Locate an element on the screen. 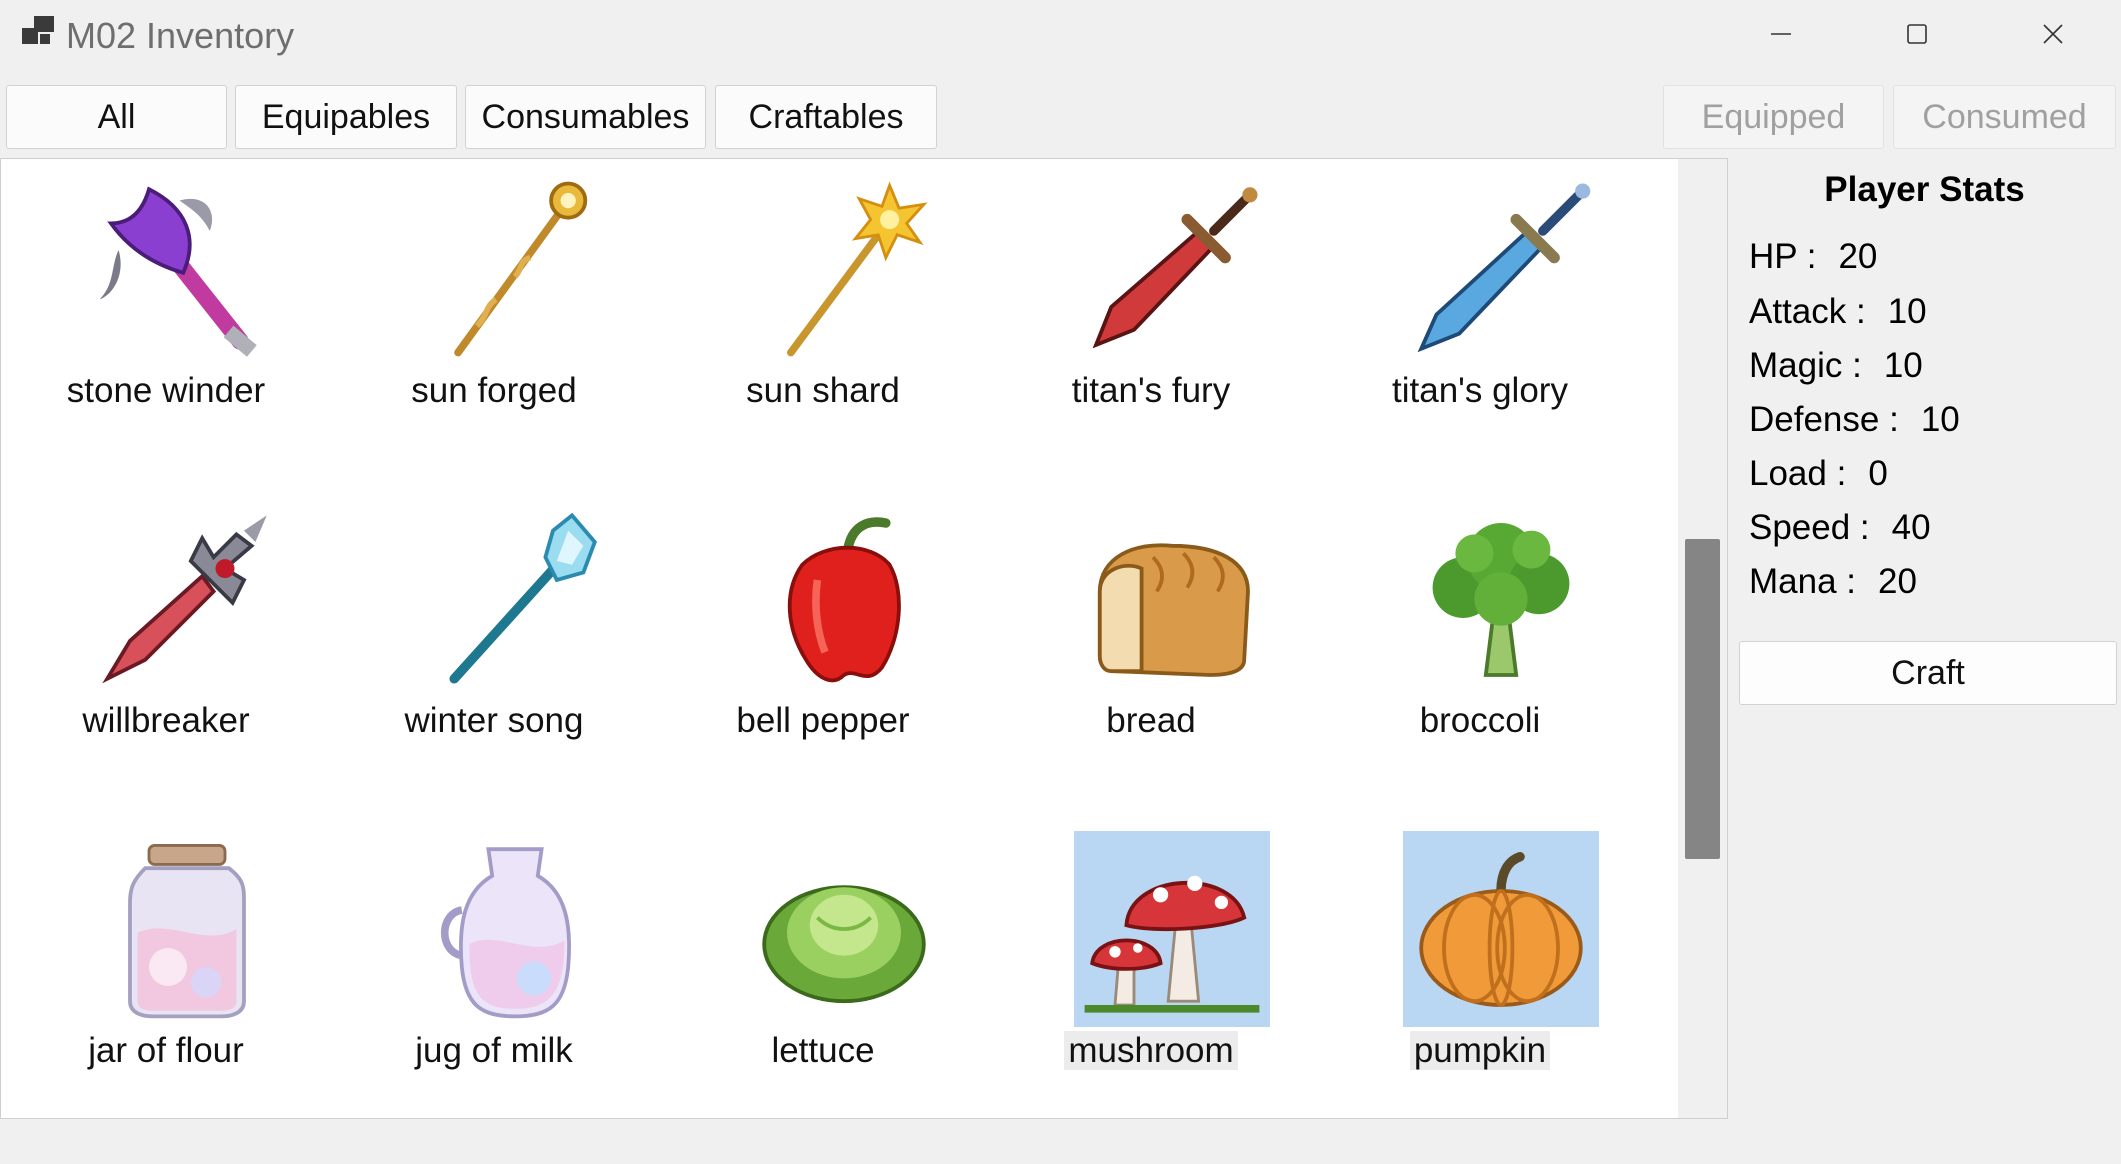 The height and width of the screenshot is (1164, 2121). inventory-item: bell pepper is located at coordinates (823, 649).